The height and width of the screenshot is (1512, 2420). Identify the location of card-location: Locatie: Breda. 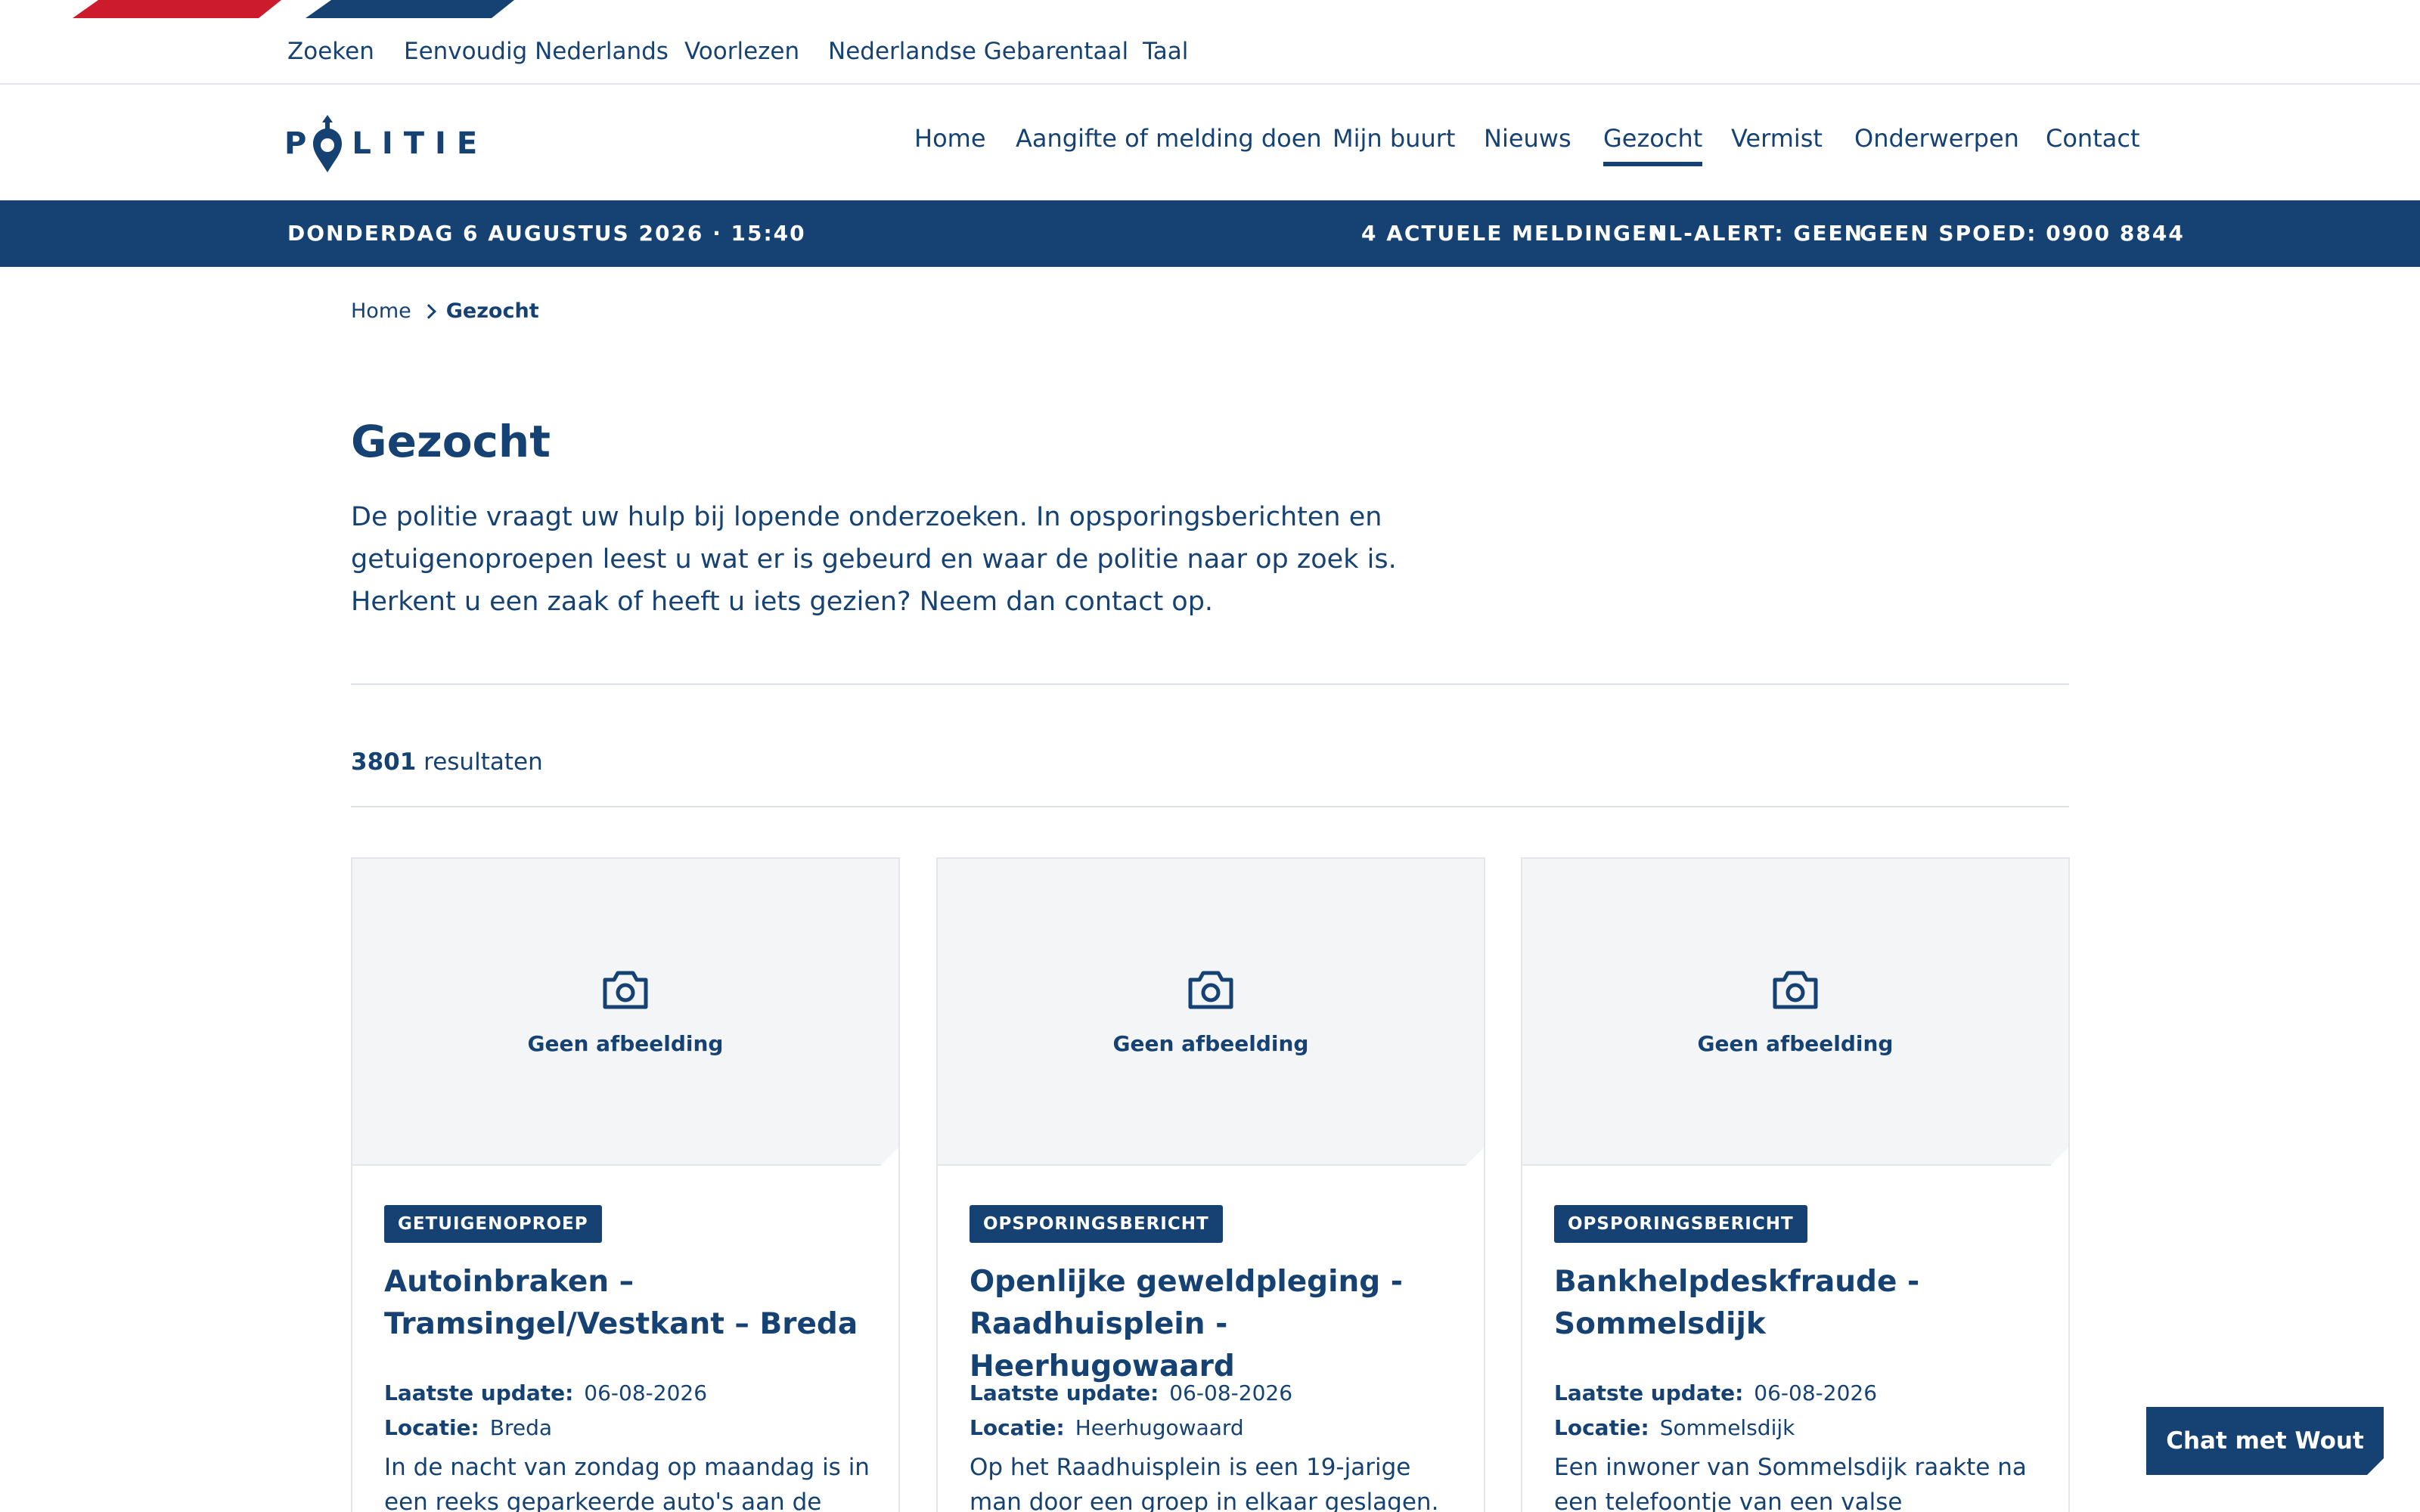
(468, 1427).